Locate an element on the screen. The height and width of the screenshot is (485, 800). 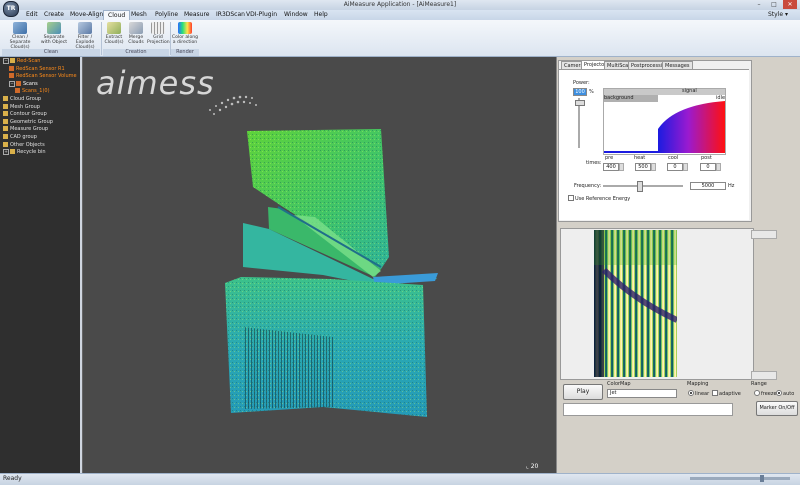
post-label: post is located at coordinates (706, 158).